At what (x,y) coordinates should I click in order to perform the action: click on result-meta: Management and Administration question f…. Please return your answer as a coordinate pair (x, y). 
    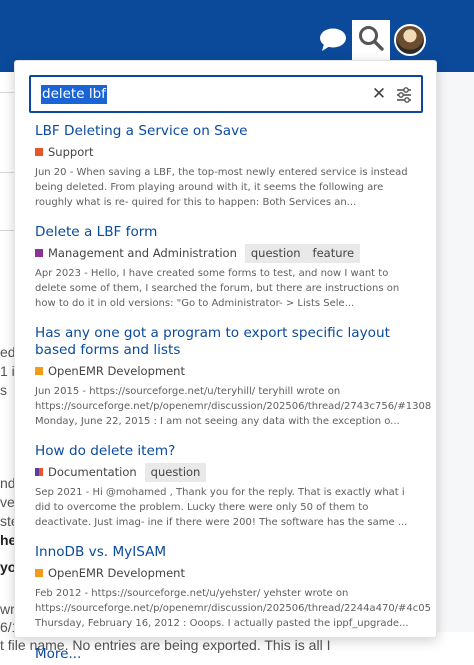
    Looking at the image, I should click on (227, 253).